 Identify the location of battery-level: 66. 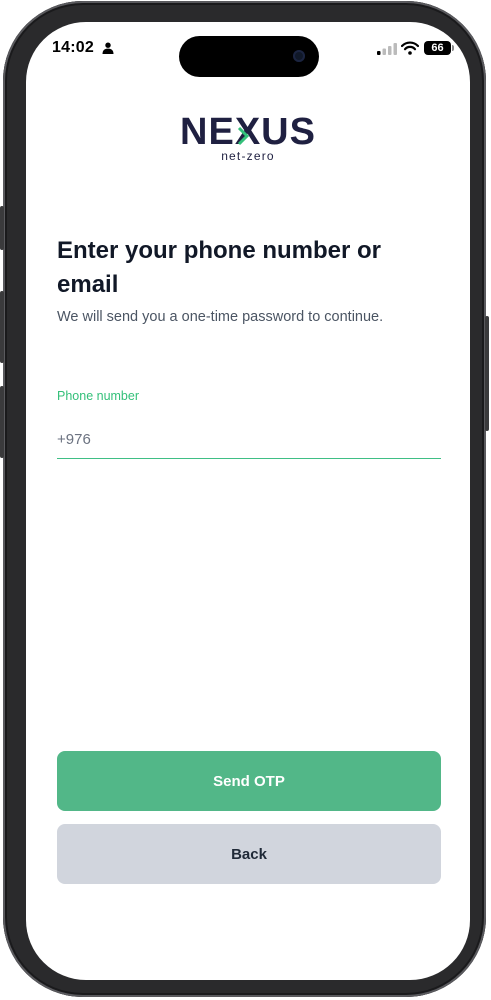
(437, 48).